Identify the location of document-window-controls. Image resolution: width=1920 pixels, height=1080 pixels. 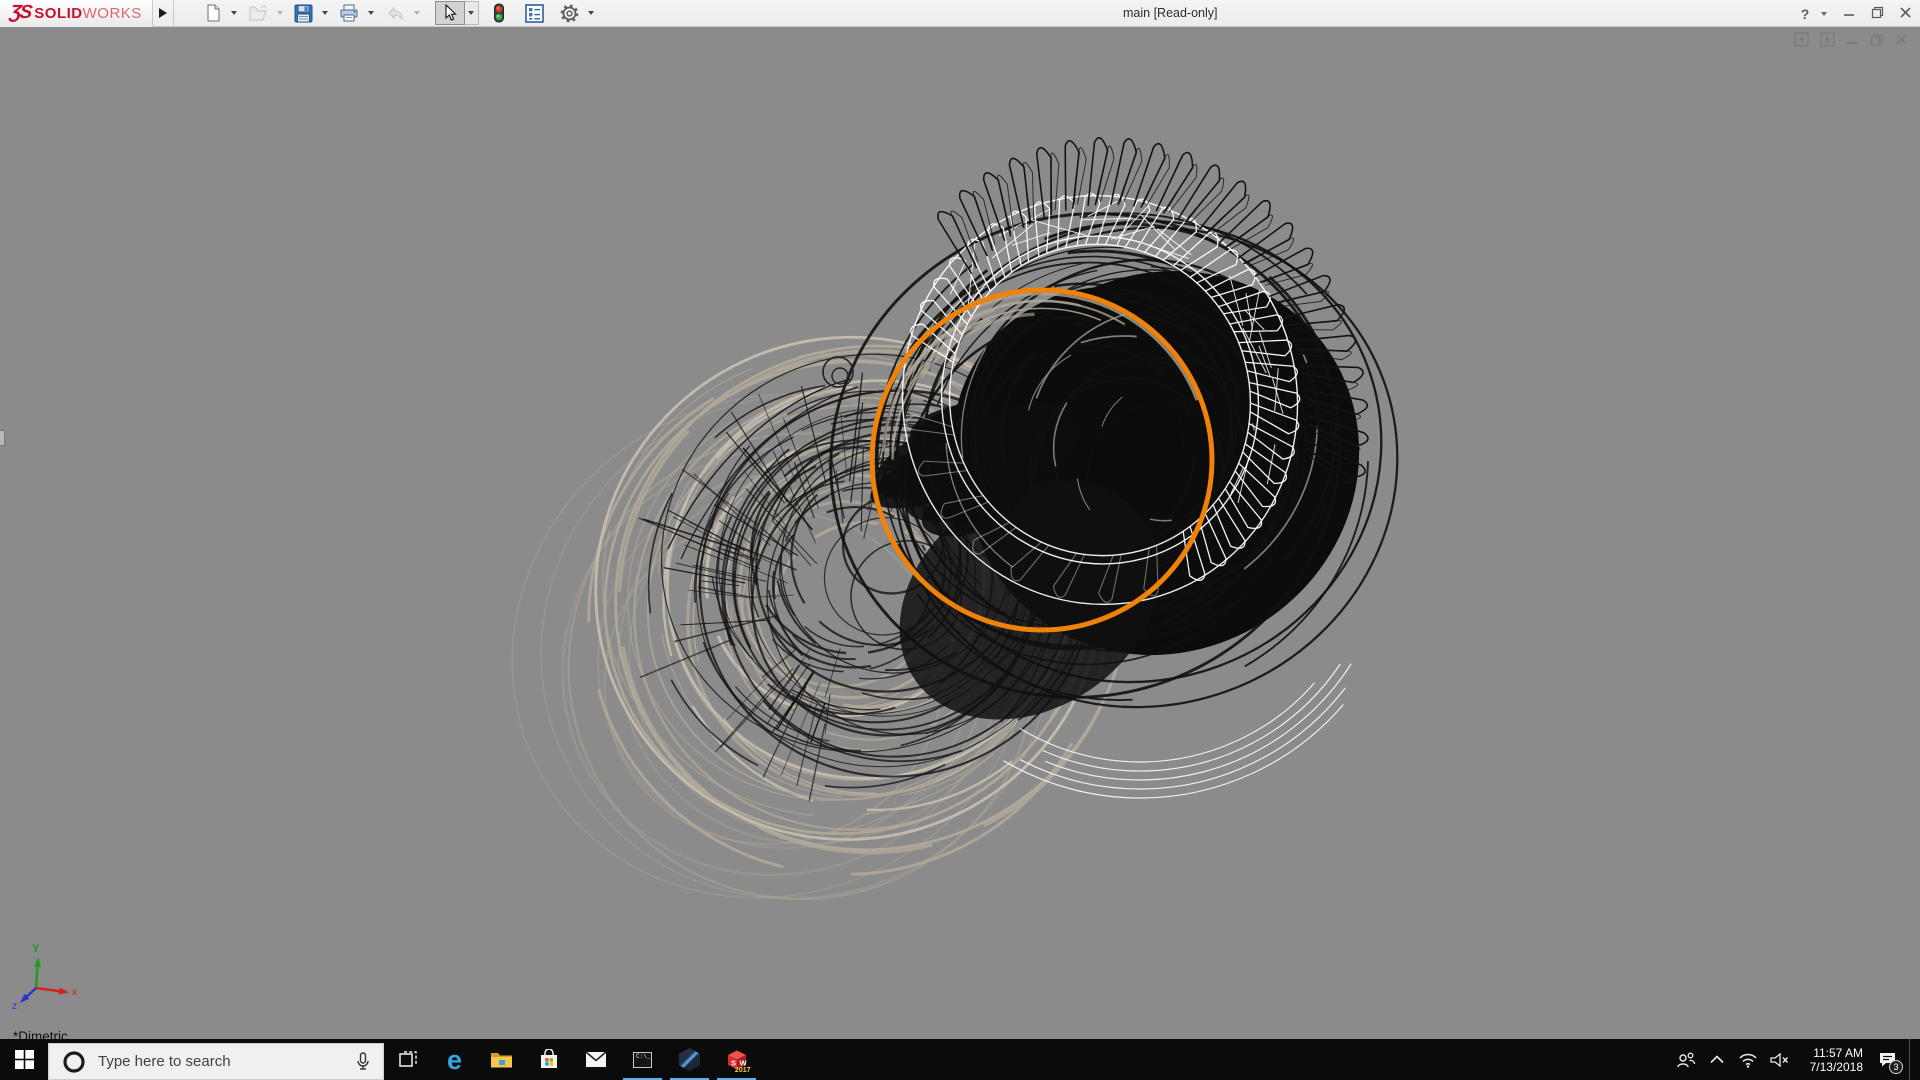
(1851, 39).